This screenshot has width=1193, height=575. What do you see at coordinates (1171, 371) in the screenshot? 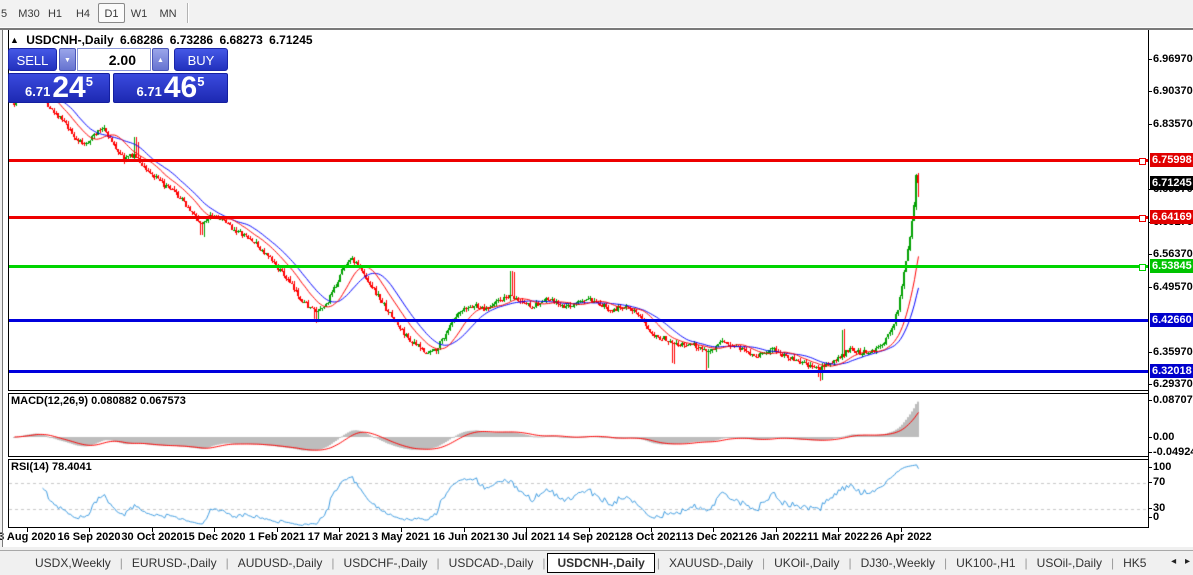
I see `line-price-label: 6.32018` at bounding box center [1171, 371].